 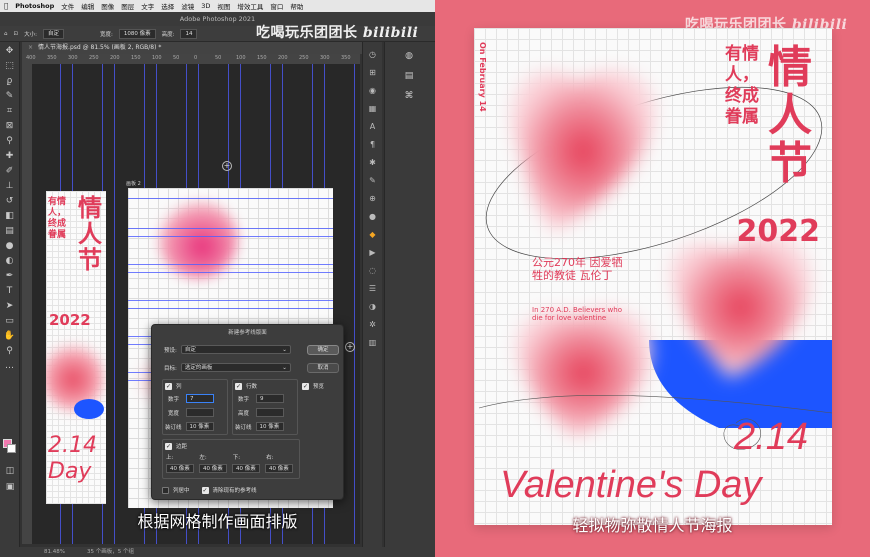 What do you see at coordinates (409, 76) in the screenshot?
I see `layers-panel-icon: ▤` at bounding box center [409, 76].